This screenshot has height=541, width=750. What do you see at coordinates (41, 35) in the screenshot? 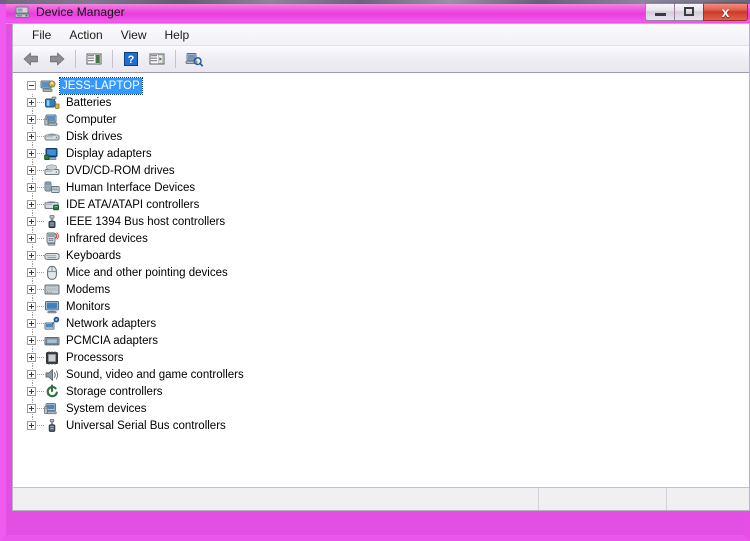
I see `menu-file: File` at bounding box center [41, 35].